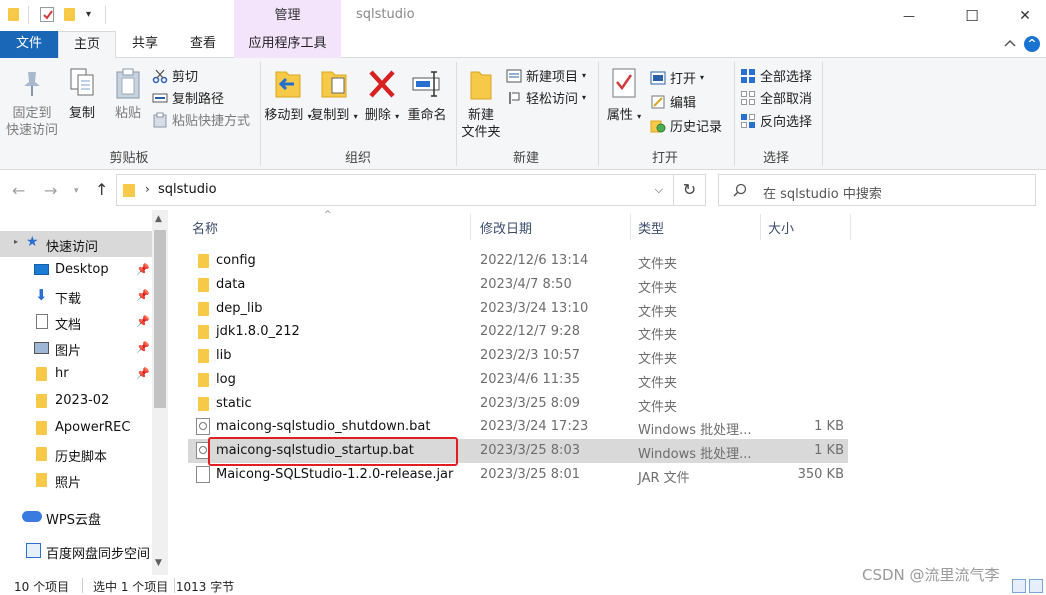 The width and height of the screenshot is (1046, 595). Describe the element at coordinates (76, 348) in the screenshot. I see `sidebar-item-pictures: 图片 📌` at that location.